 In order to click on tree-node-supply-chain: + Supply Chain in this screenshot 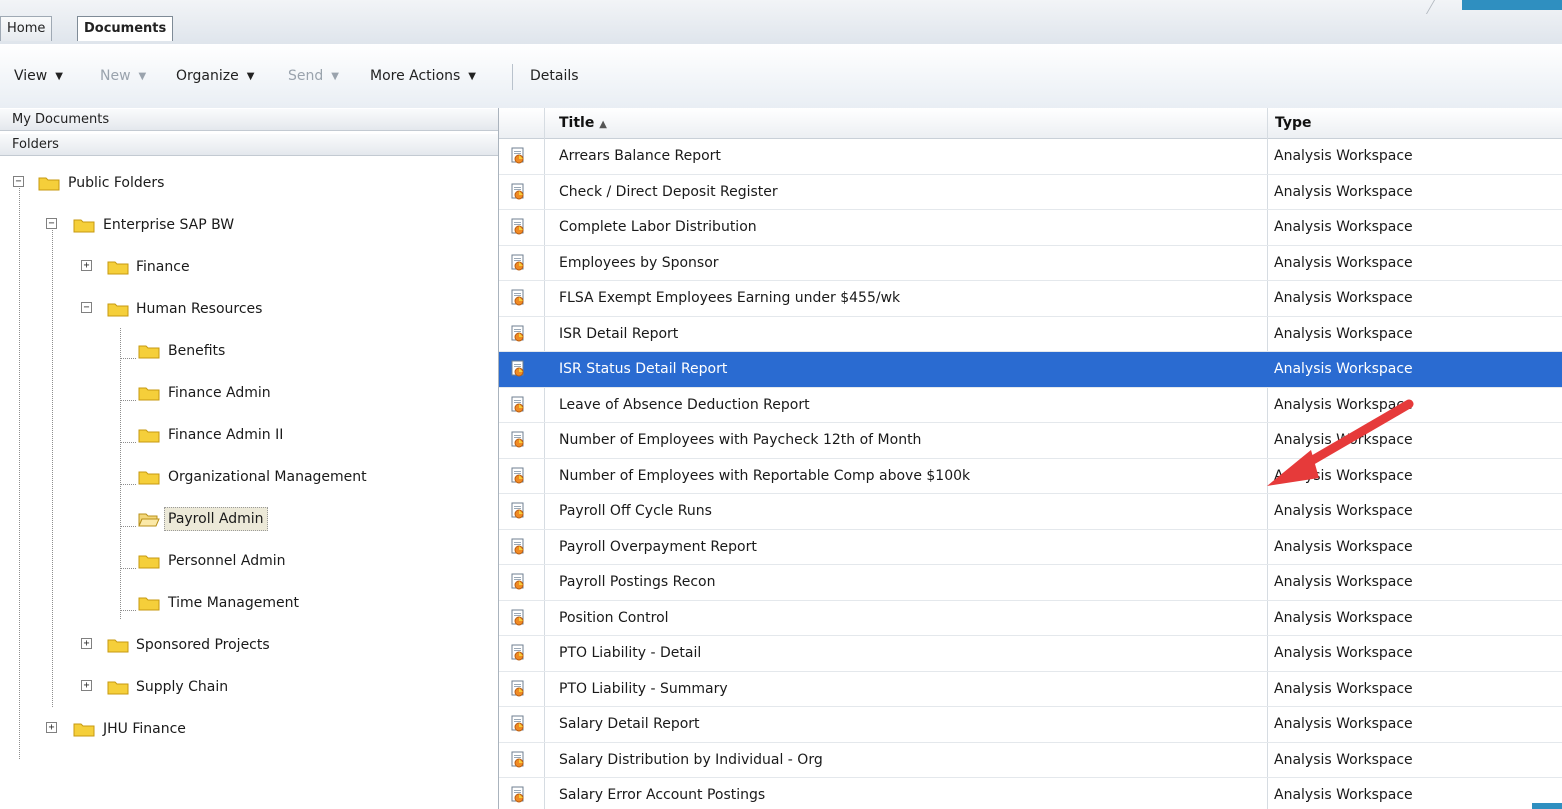, I will do `click(249, 687)`.